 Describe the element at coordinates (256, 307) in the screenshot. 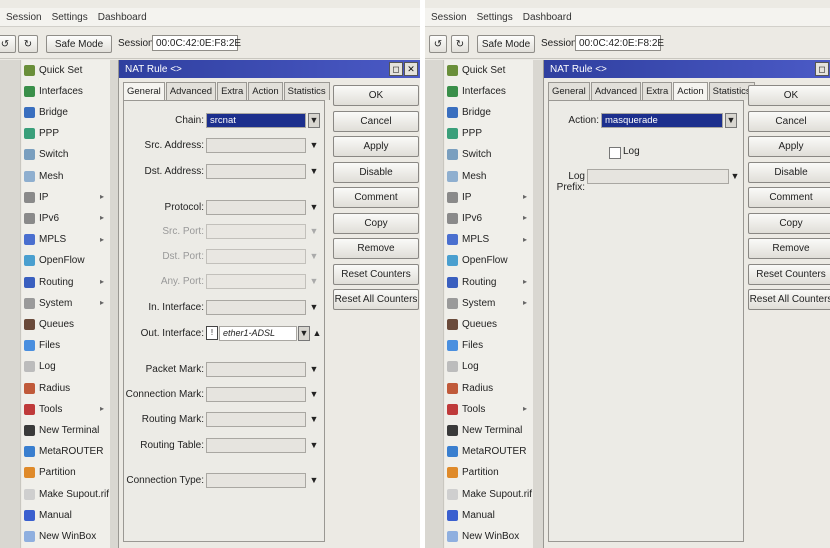

I see `in-interface-field` at that location.